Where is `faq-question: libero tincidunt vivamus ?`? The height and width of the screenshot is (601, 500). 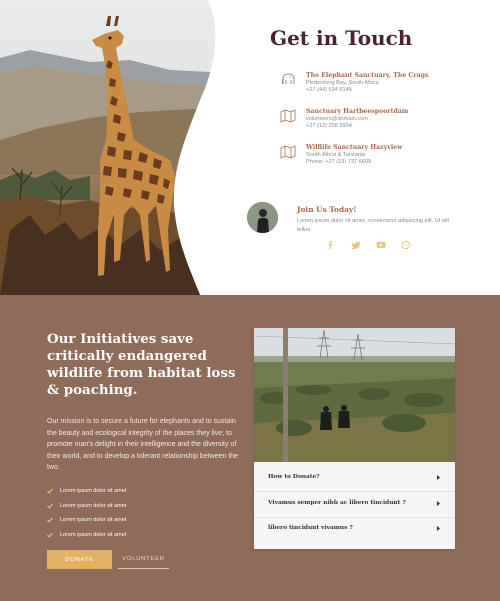
faq-question: libero tincidunt vivamus ? is located at coordinates (310, 528).